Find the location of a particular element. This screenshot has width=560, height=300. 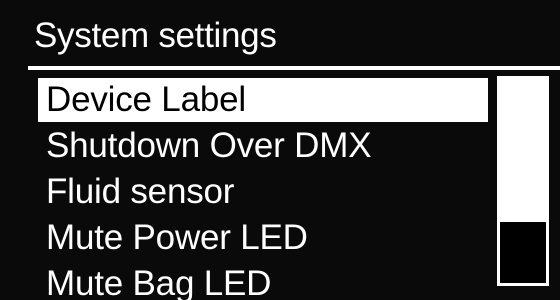

menu-item-mute-power-led: Mute Power LED is located at coordinates (263, 238).